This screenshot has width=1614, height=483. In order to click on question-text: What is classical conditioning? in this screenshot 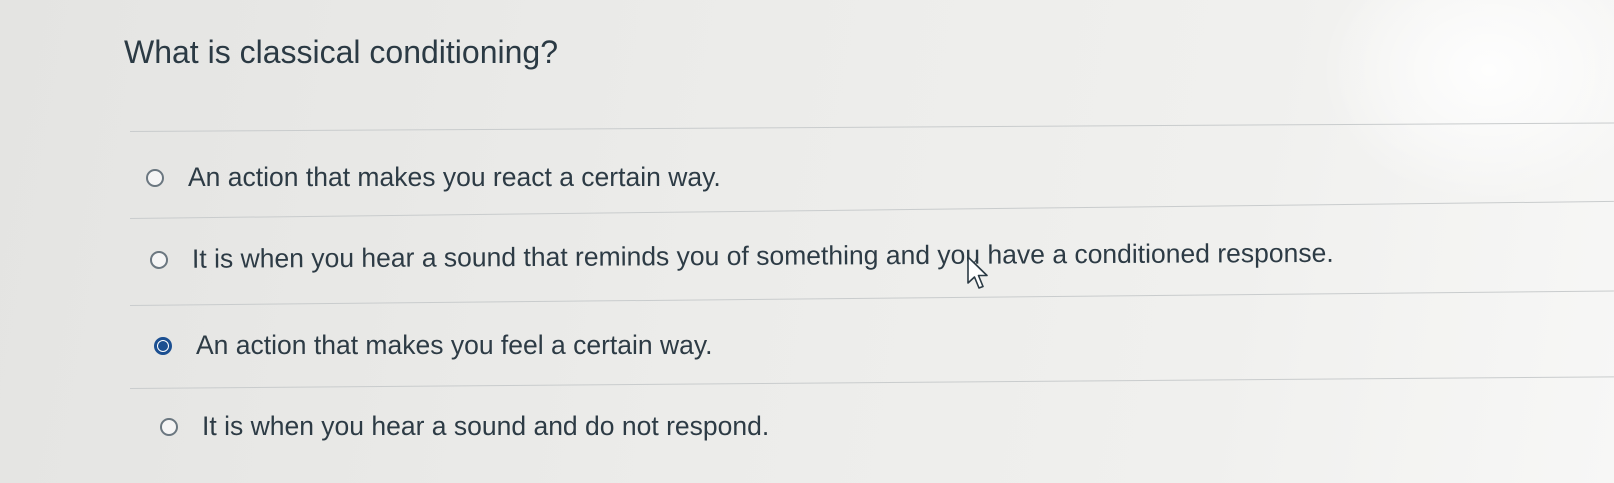, I will do `click(341, 52)`.